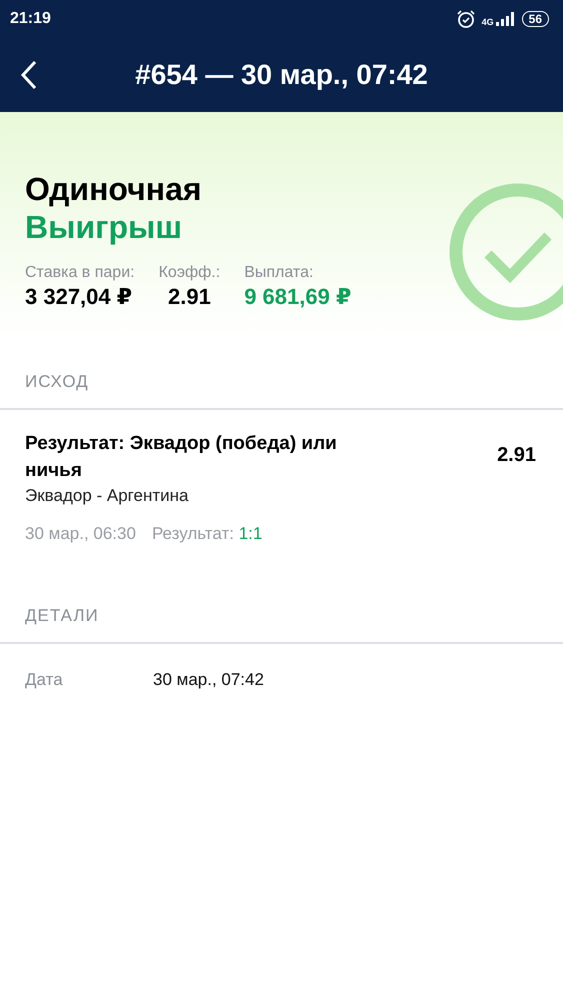  What do you see at coordinates (281, 75) in the screenshot?
I see `page-title: #654 — 30 мар., 07:42` at bounding box center [281, 75].